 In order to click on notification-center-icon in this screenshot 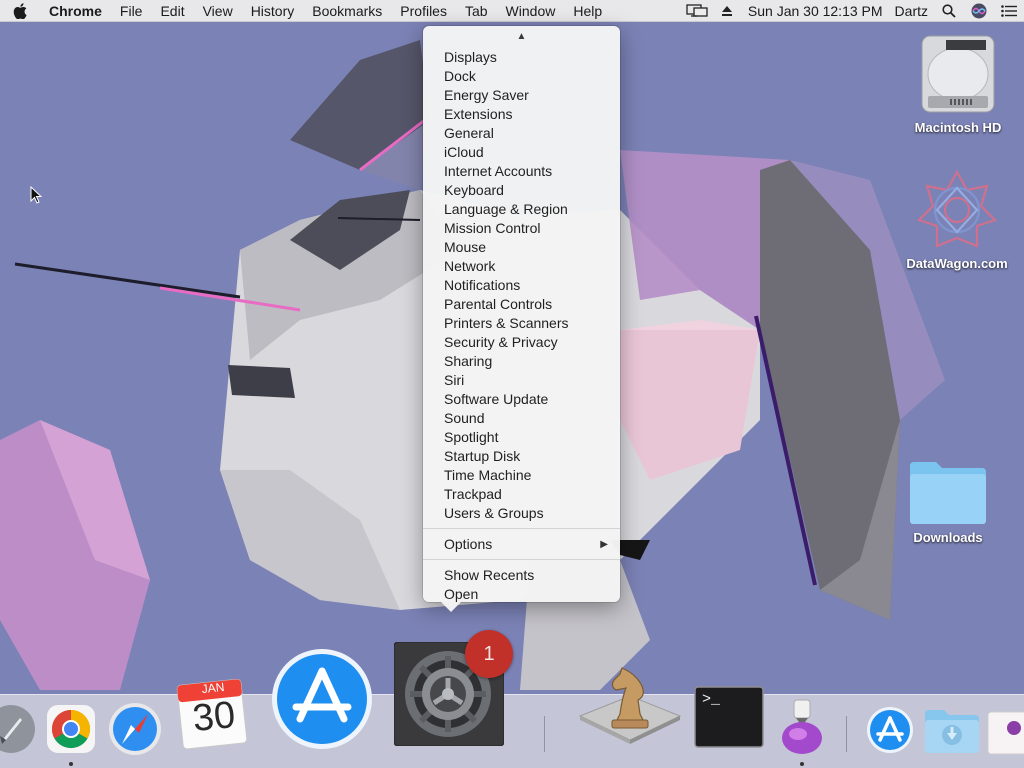, I will do `click(1009, 11)`.